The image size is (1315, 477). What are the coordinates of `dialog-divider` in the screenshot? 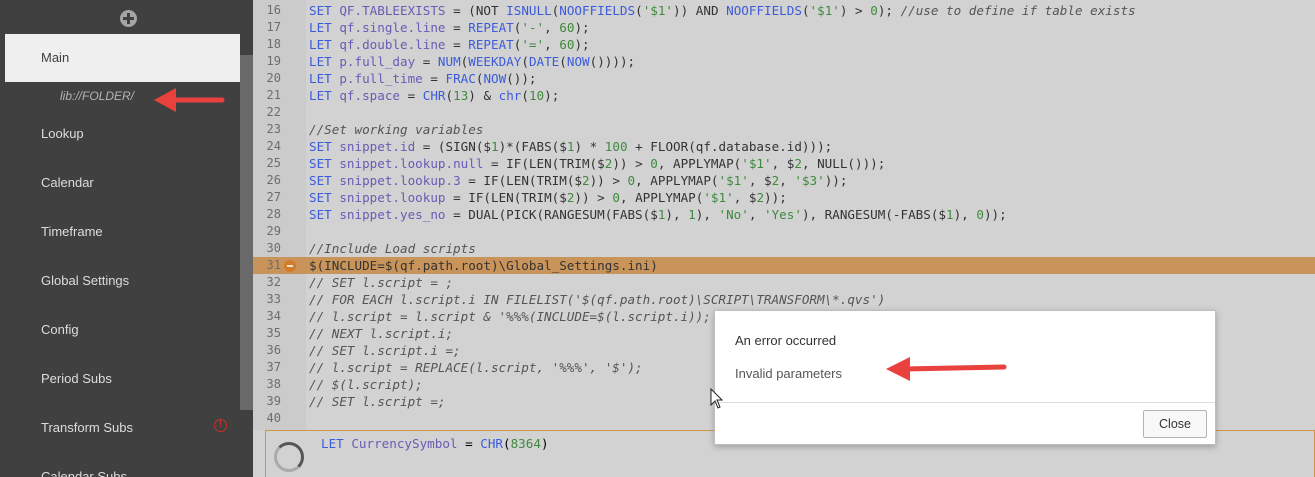 It's located at (965, 402).